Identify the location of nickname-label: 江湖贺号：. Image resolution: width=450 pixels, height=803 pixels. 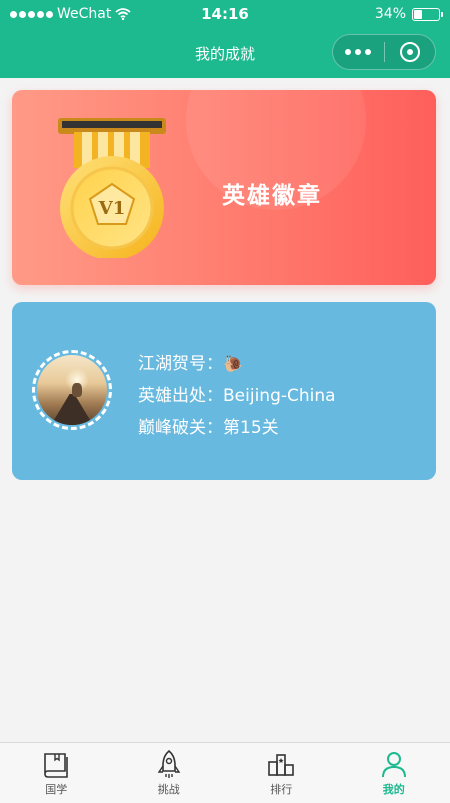
(180, 364).